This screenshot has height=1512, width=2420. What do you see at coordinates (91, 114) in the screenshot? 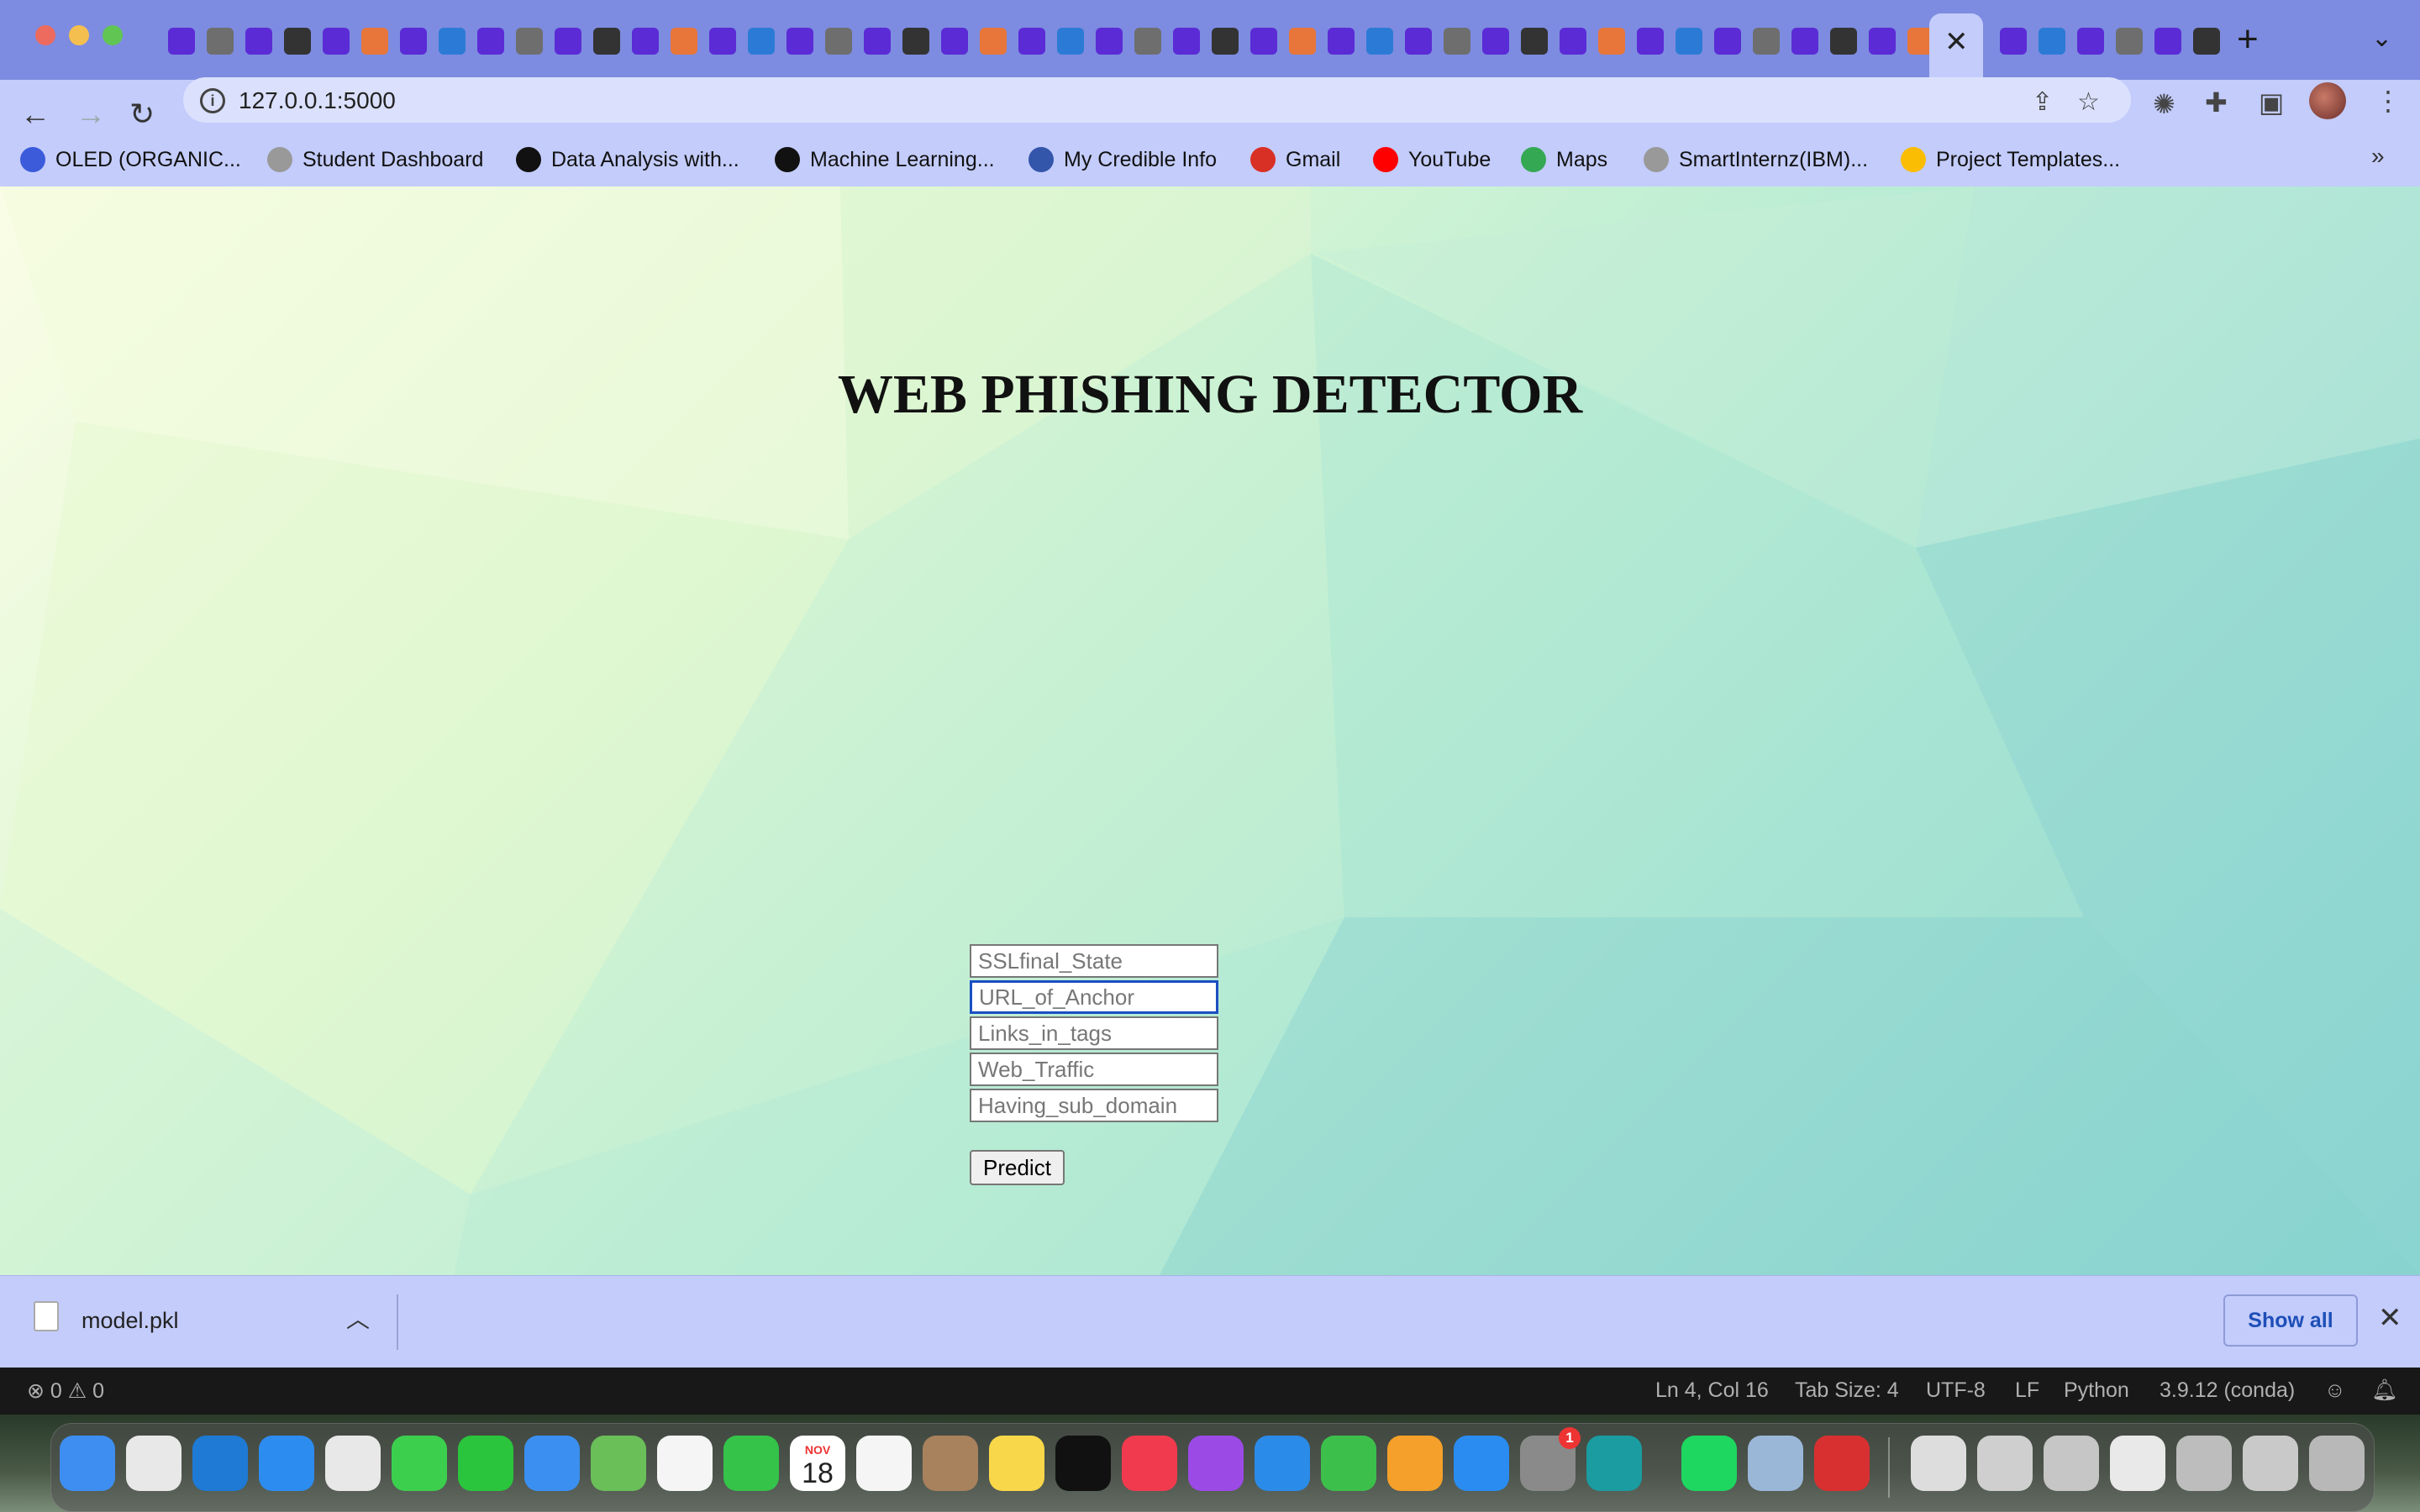
I see `forward-arrow-icon: →` at bounding box center [91, 114].